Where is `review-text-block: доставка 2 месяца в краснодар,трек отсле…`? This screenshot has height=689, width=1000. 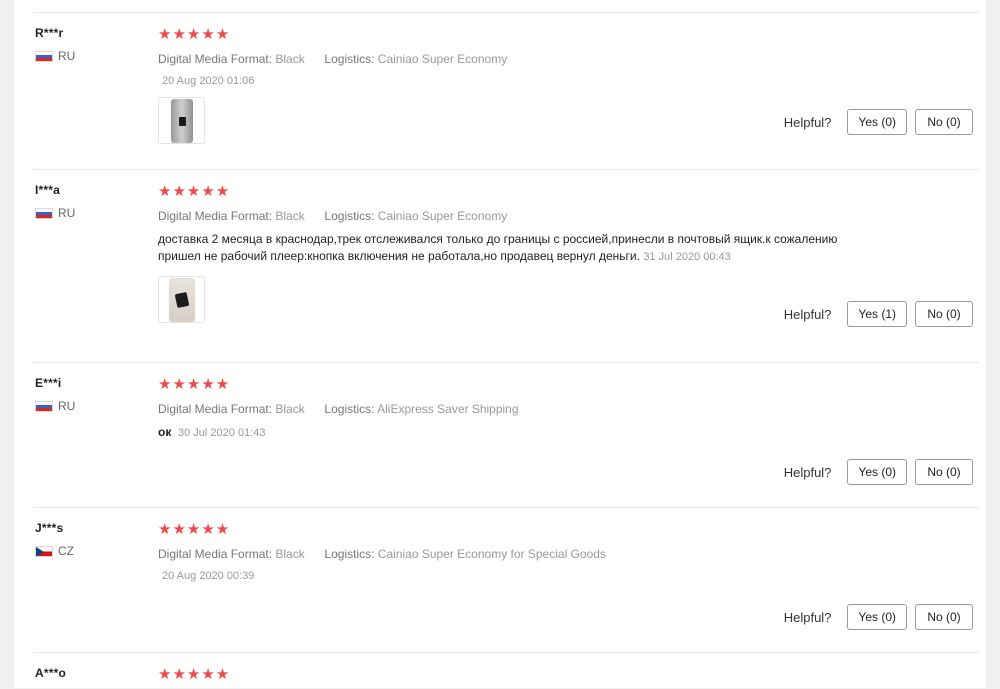
review-text-block: доставка 2 месяца в краснодар,трек отсле… is located at coordinates (503, 248).